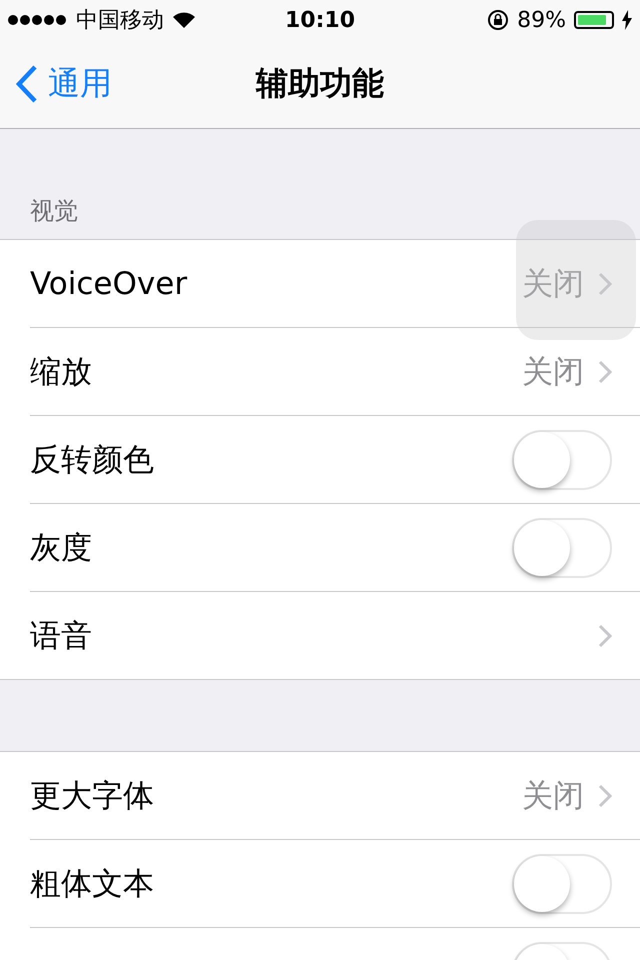 The width and height of the screenshot is (640, 960). What do you see at coordinates (335, 460) in the screenshot?
I see `settings-row: 反转颜色` at bounding box center [335, 460].